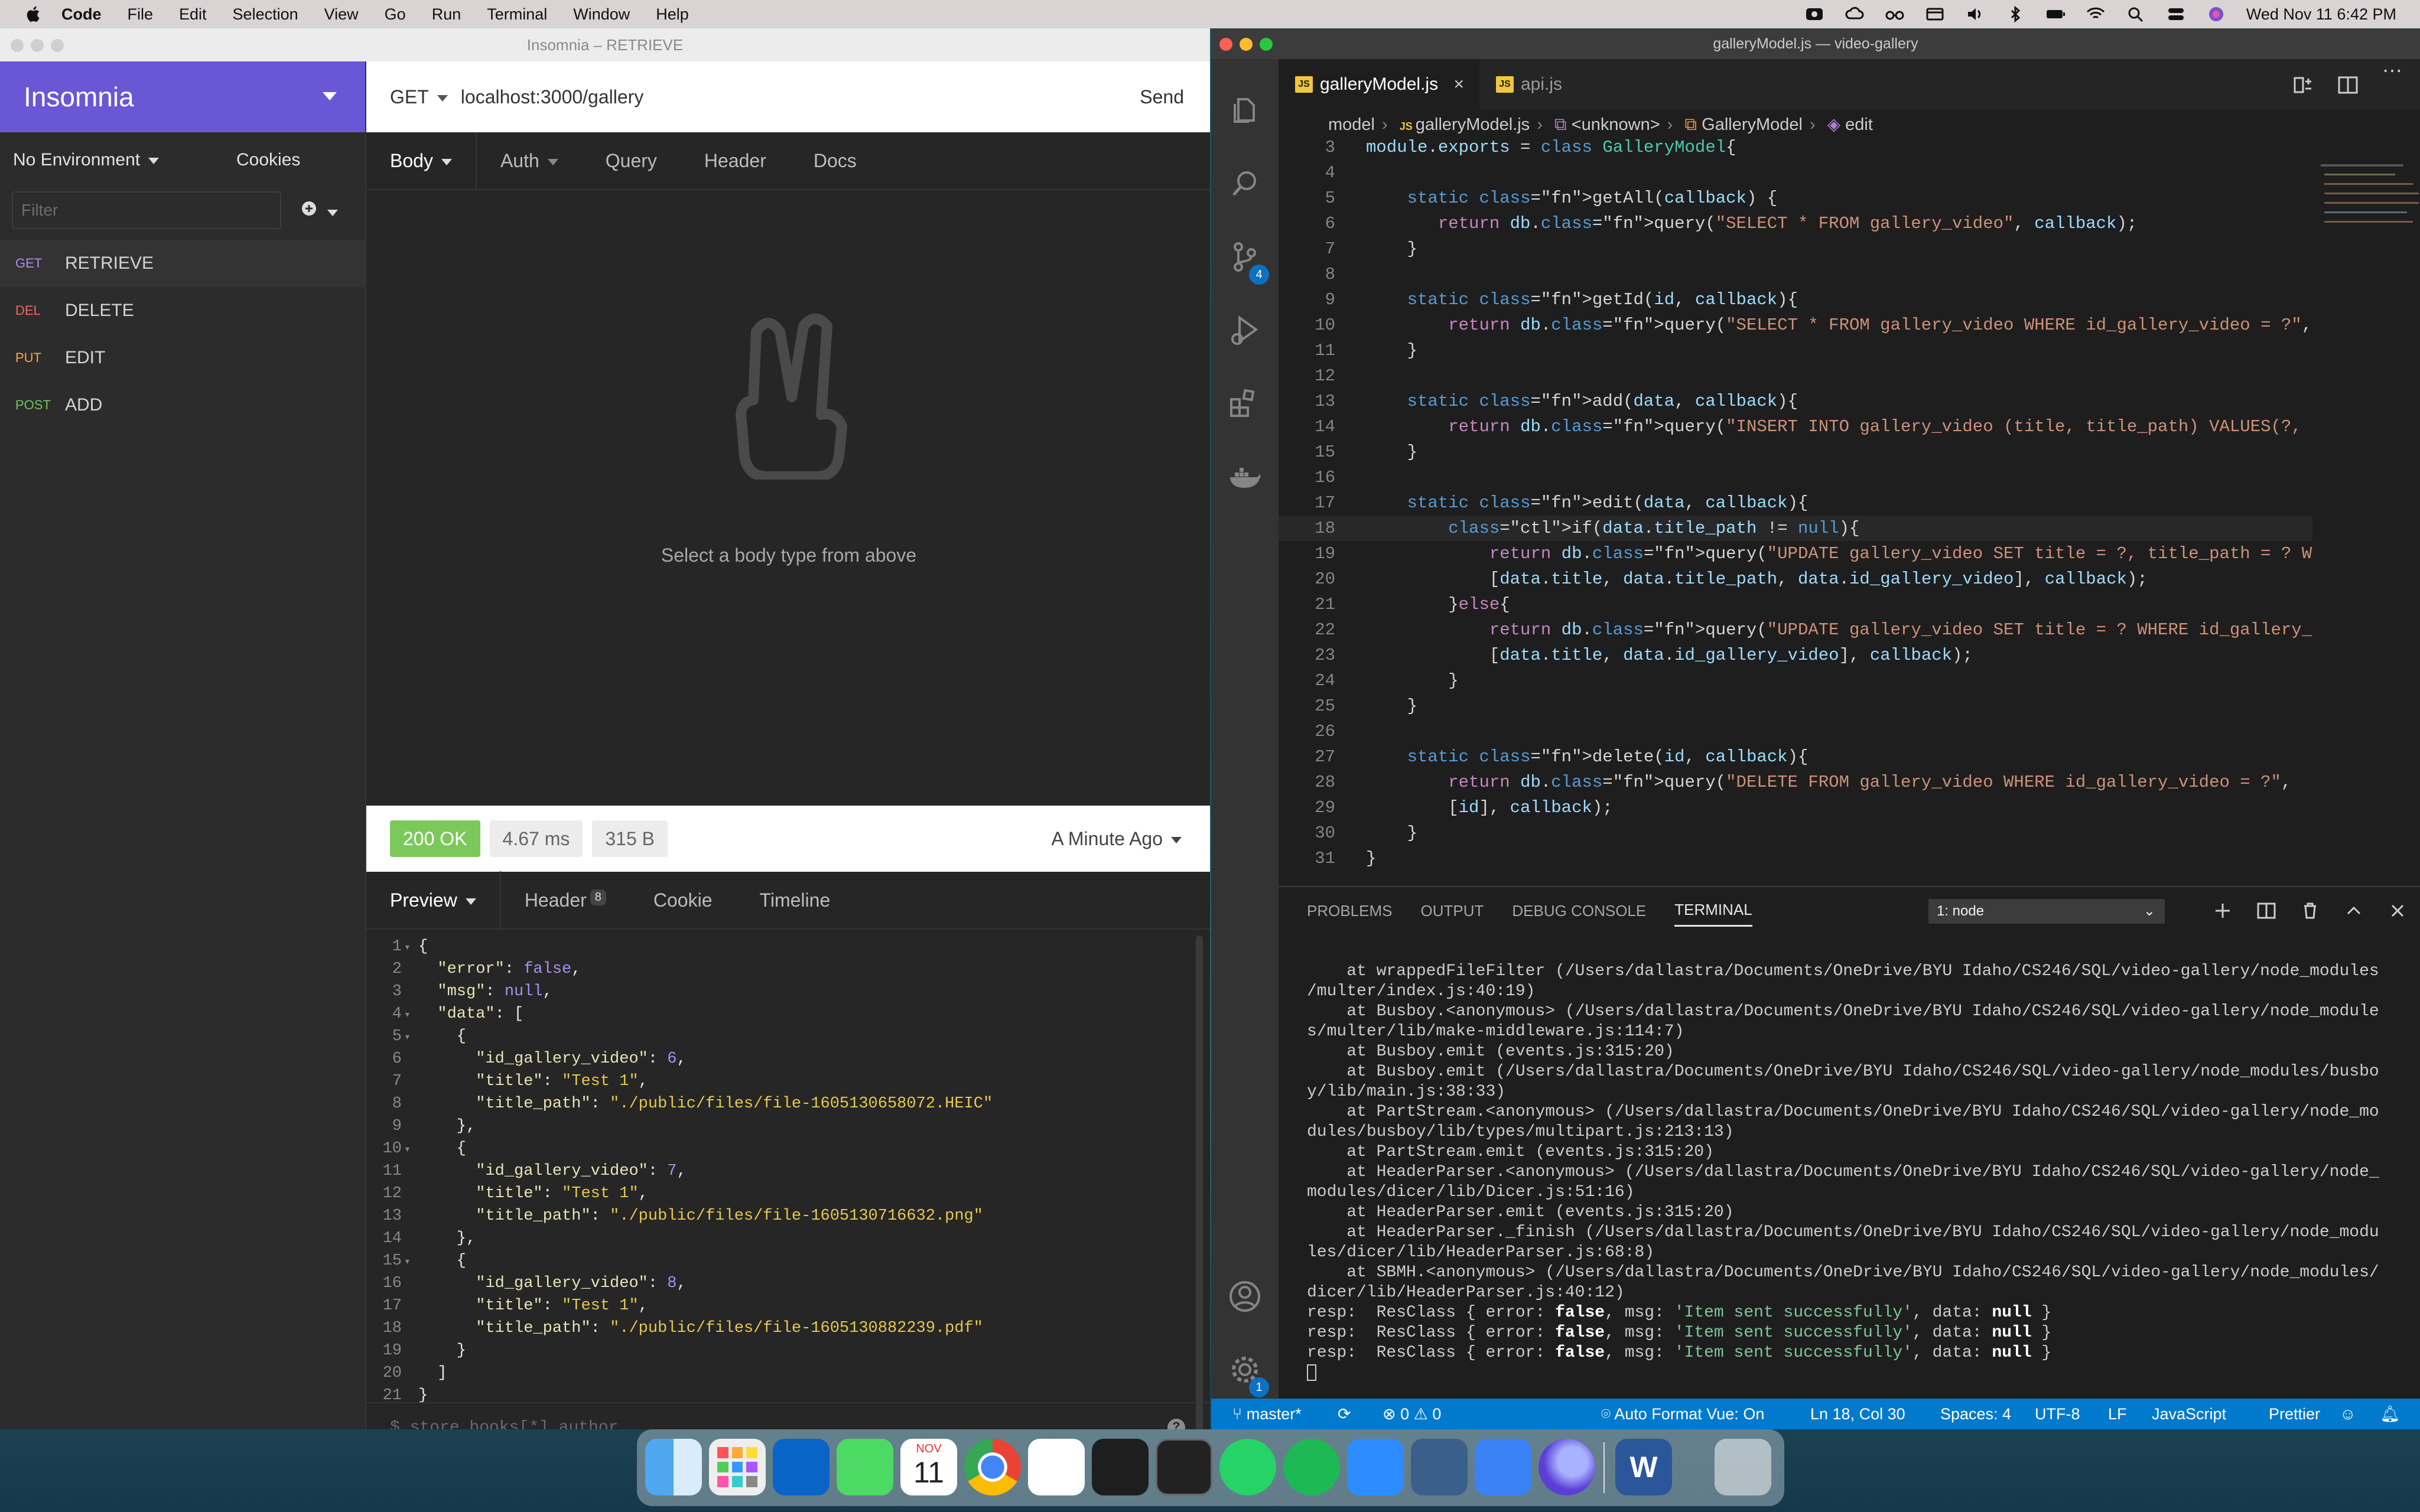  What do you see at coordinates (1375, 1467) in the screenshot?
I see `zoom-icon` at bounding box center [1375, 1467].